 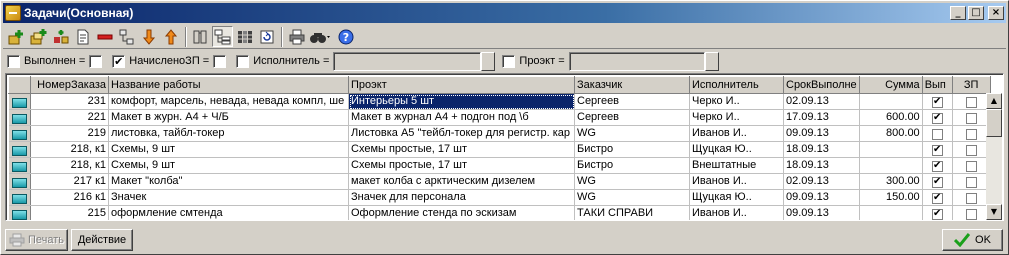 What do you see at coordinates (38, 36) in the screenshot?
I see `add-copy-icon` at bounding box center [38, 36].